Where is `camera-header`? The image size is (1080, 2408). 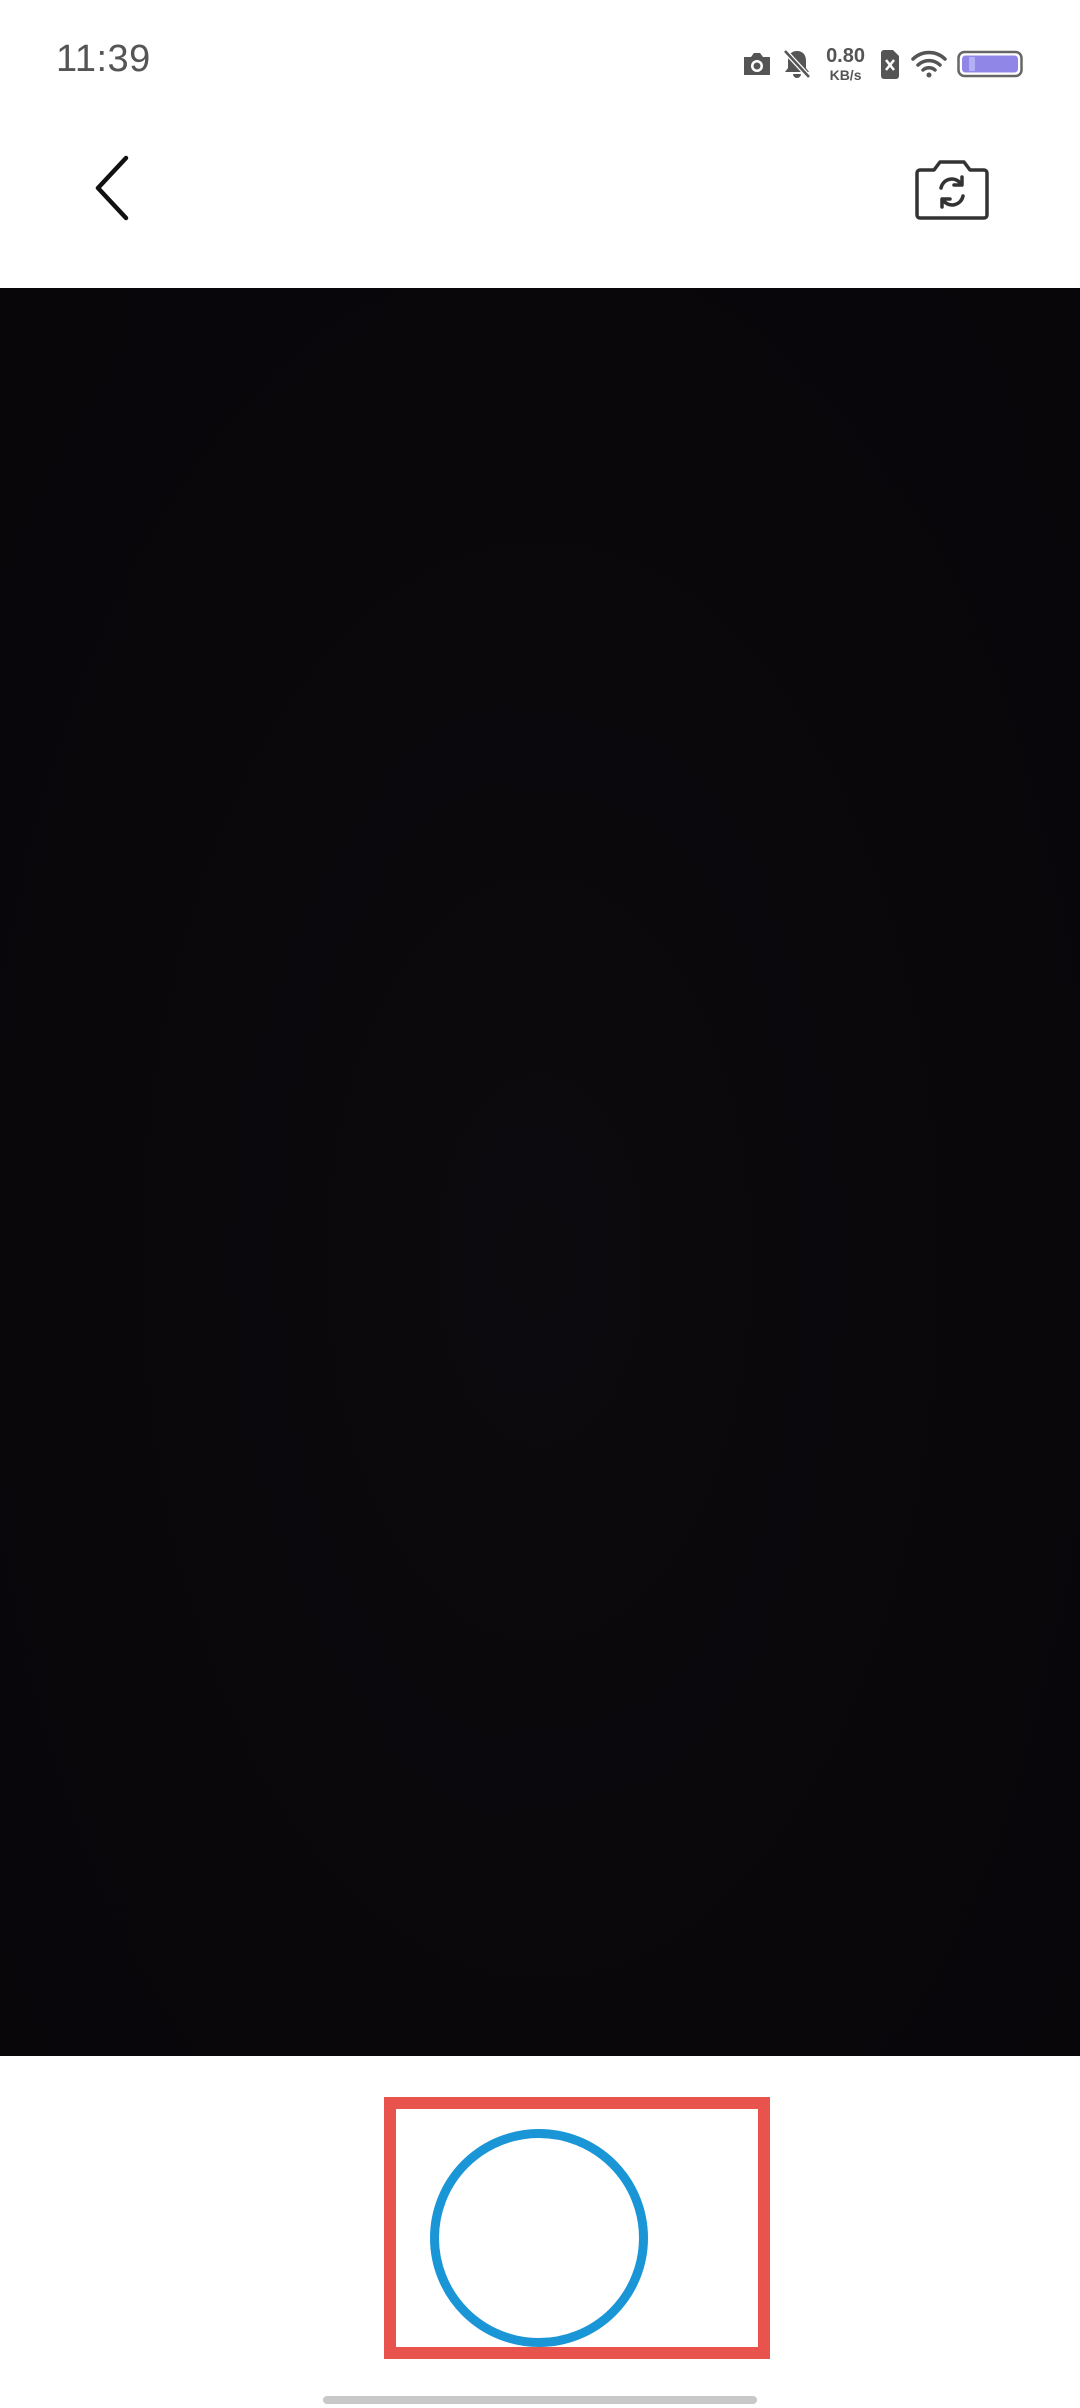 camera-header is located at coordinates (540, 204).